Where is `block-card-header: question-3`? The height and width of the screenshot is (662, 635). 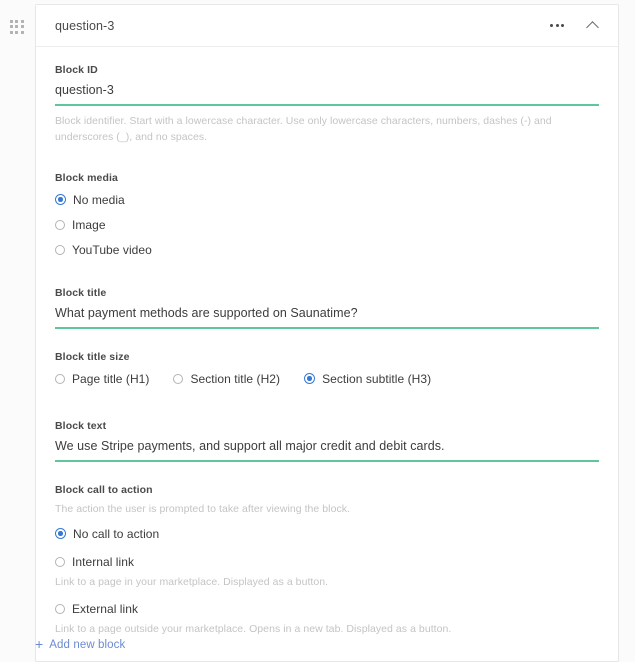 block-card-header: question-3 is located at coordinates (327, 26).